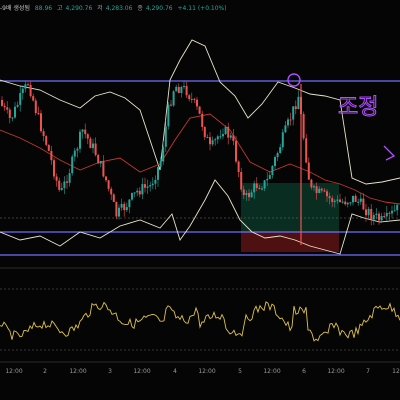 Image resolution: width=400 pixels, height=400 pixels. Describe the element at coordinates (45, 371) in the screenshot. I see `time-axis-label: 2` at that location.